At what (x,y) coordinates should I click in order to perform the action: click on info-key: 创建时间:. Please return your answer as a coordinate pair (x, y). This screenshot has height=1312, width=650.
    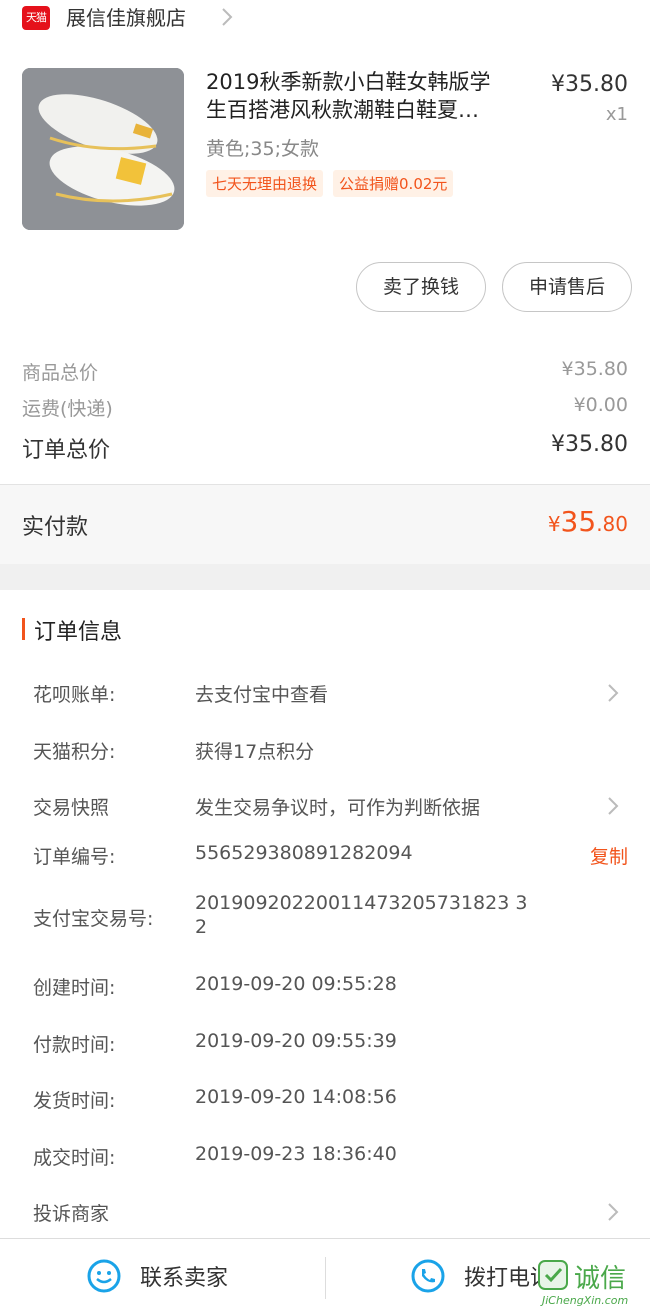
    Looking at the image, I should click on (74, 988).